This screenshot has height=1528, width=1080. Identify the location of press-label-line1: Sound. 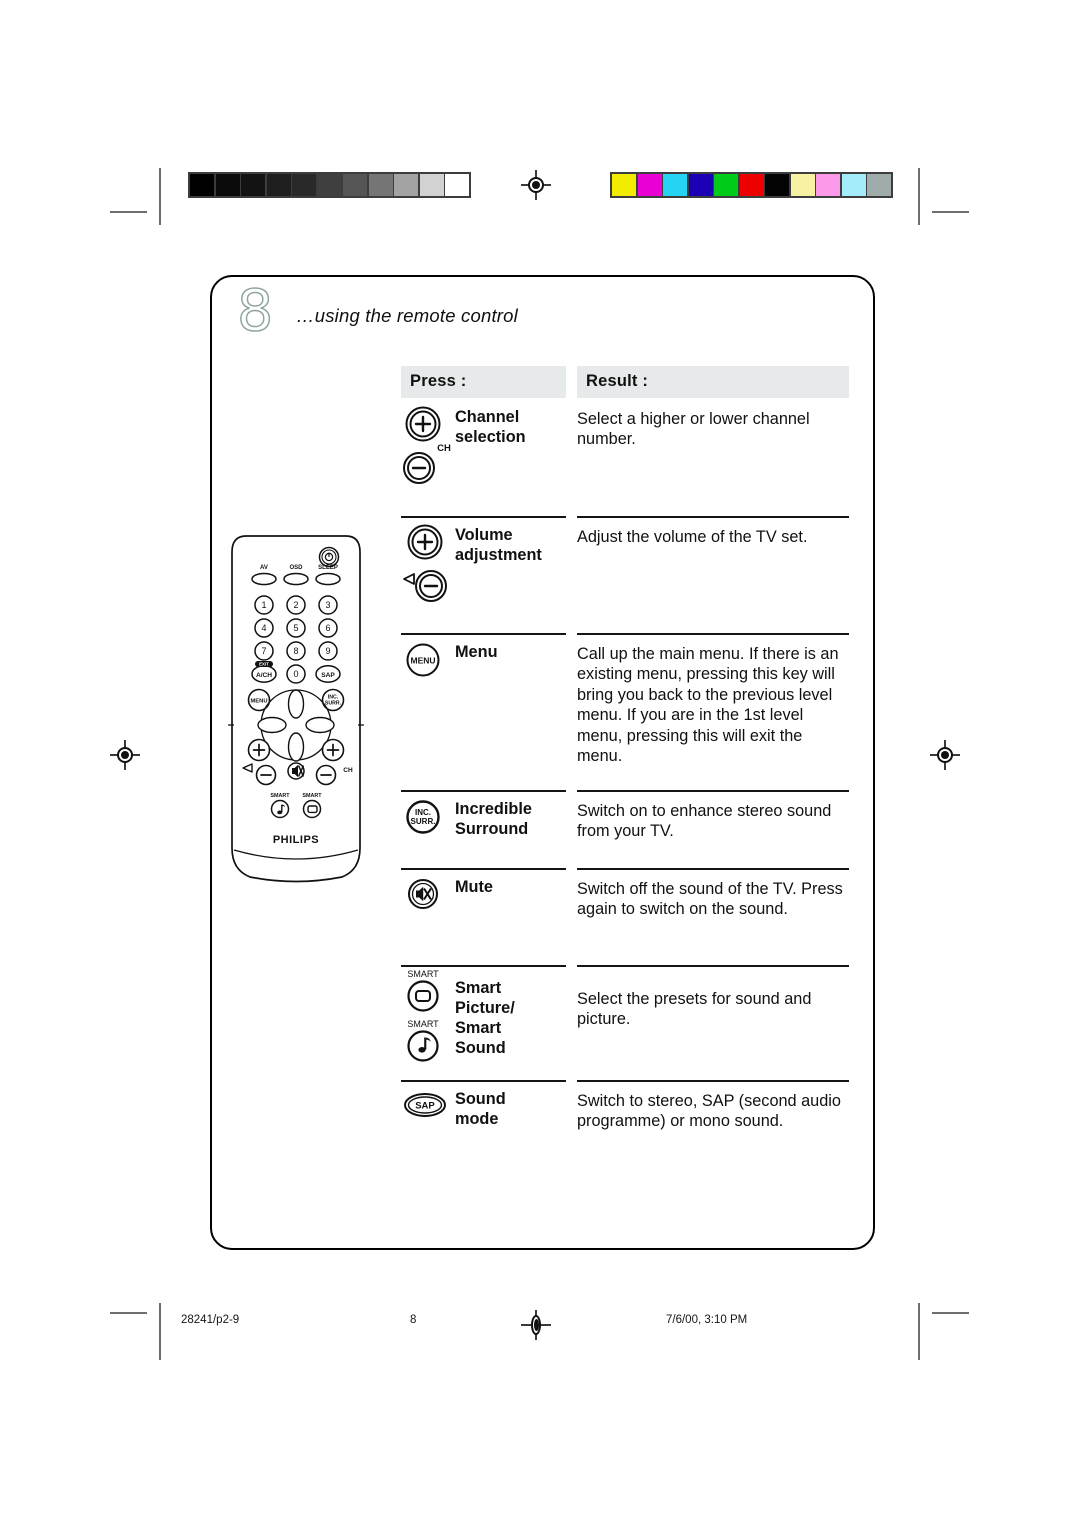
(480, 1099).